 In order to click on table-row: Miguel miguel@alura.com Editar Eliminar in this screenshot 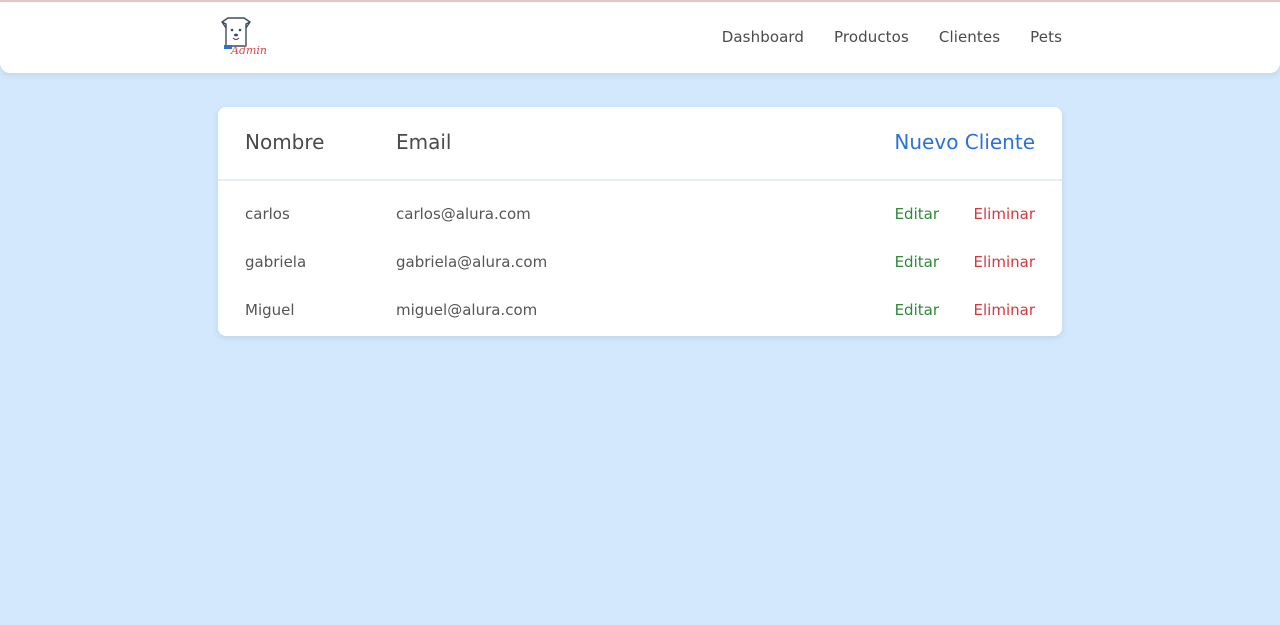, I will do `click(640, 311)`.